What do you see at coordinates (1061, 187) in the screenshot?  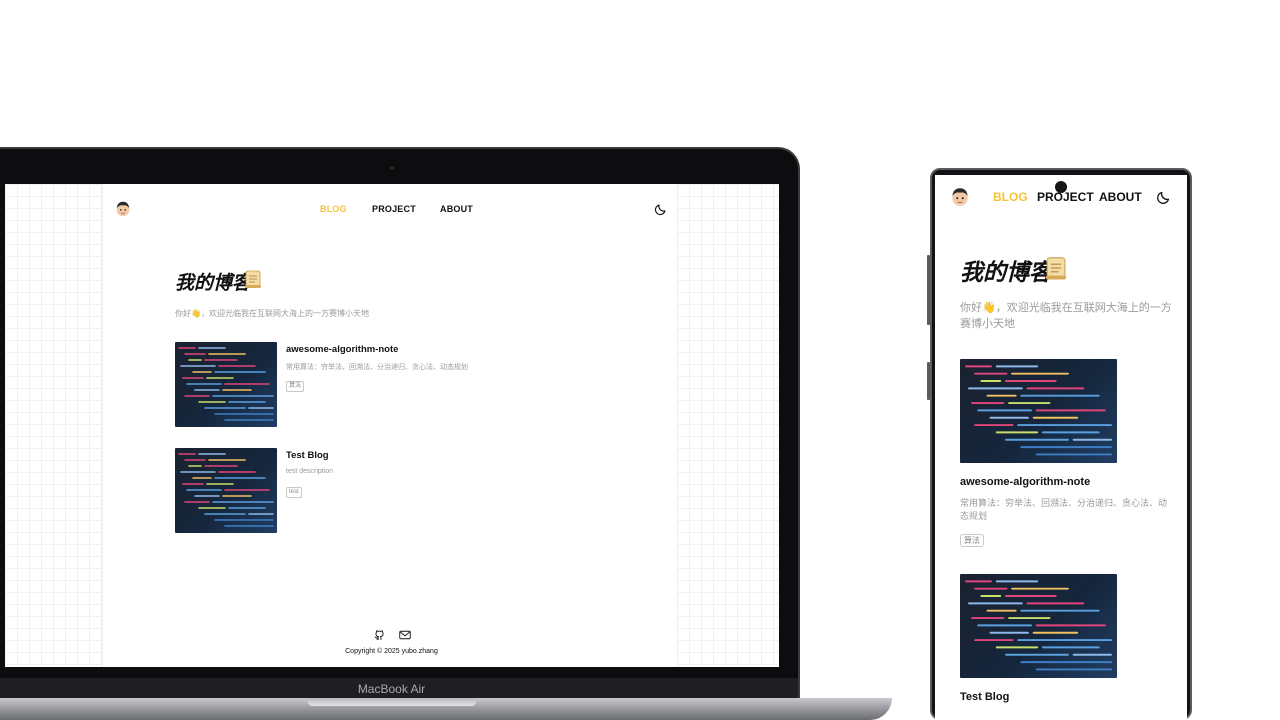 I see `phone-camera` at bounding box center [1061, 187].